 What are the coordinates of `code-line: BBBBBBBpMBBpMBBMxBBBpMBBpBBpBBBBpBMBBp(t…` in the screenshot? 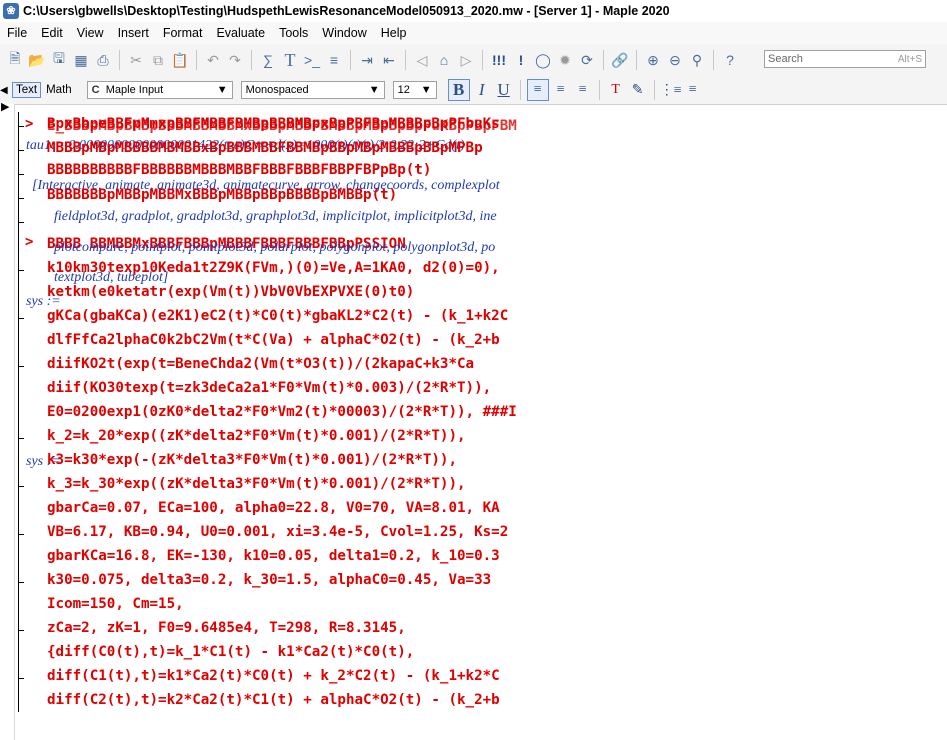 It's located at (222, 195).